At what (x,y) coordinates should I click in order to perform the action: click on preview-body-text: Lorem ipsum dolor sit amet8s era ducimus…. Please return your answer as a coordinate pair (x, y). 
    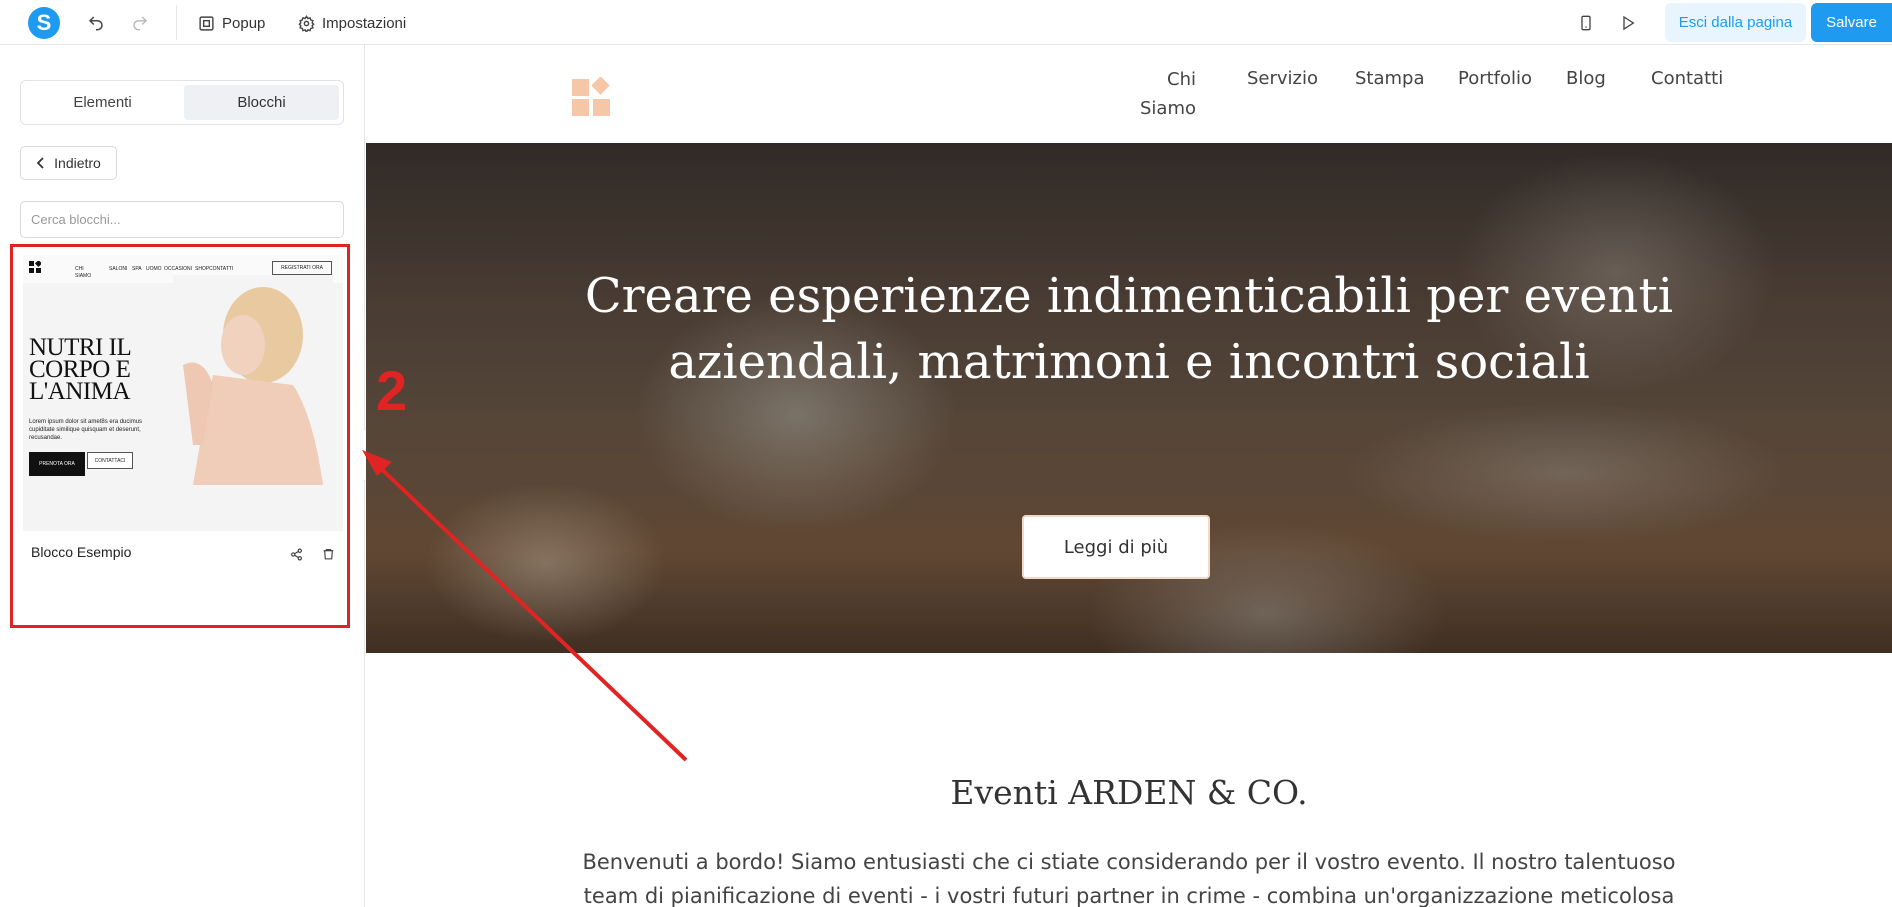
    Looking at the image, I should click on (86, 430).